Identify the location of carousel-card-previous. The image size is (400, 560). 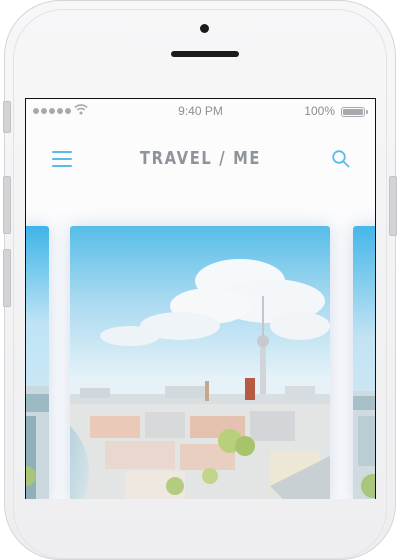
(37, 362).